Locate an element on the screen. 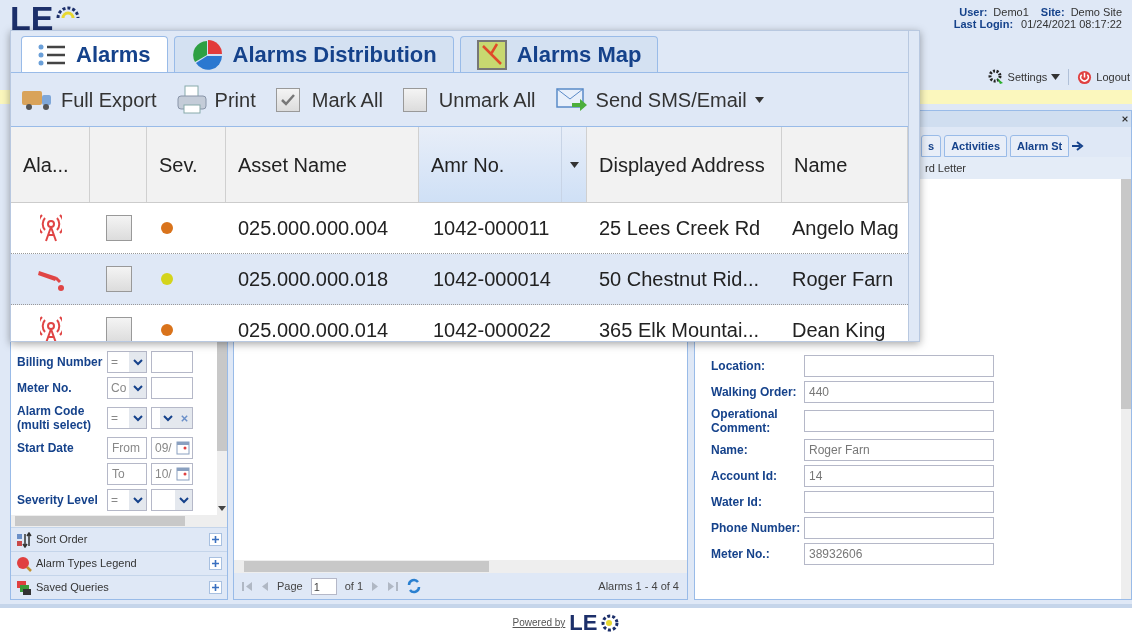  range-field: To is located at coordinates (127, 474).